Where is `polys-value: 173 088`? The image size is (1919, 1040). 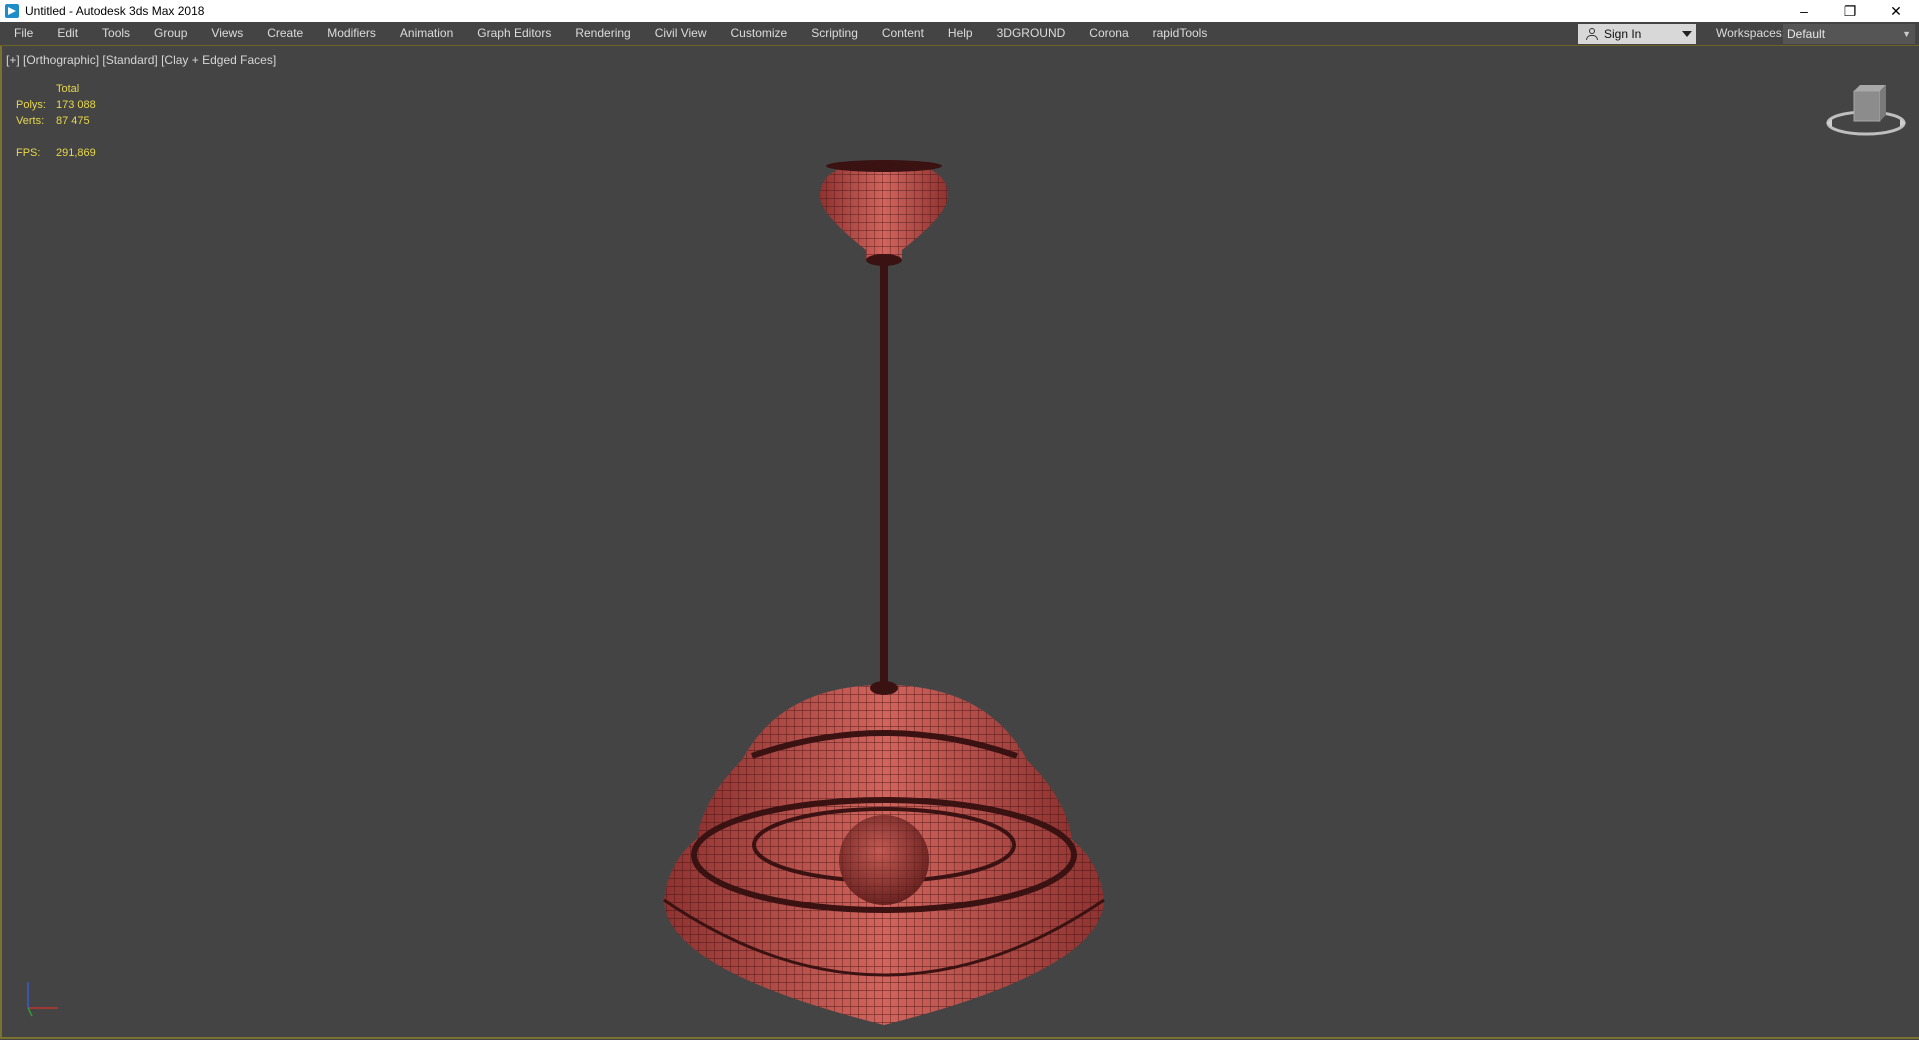
polys-value: 173 088 is located at coordinates (76, 105).